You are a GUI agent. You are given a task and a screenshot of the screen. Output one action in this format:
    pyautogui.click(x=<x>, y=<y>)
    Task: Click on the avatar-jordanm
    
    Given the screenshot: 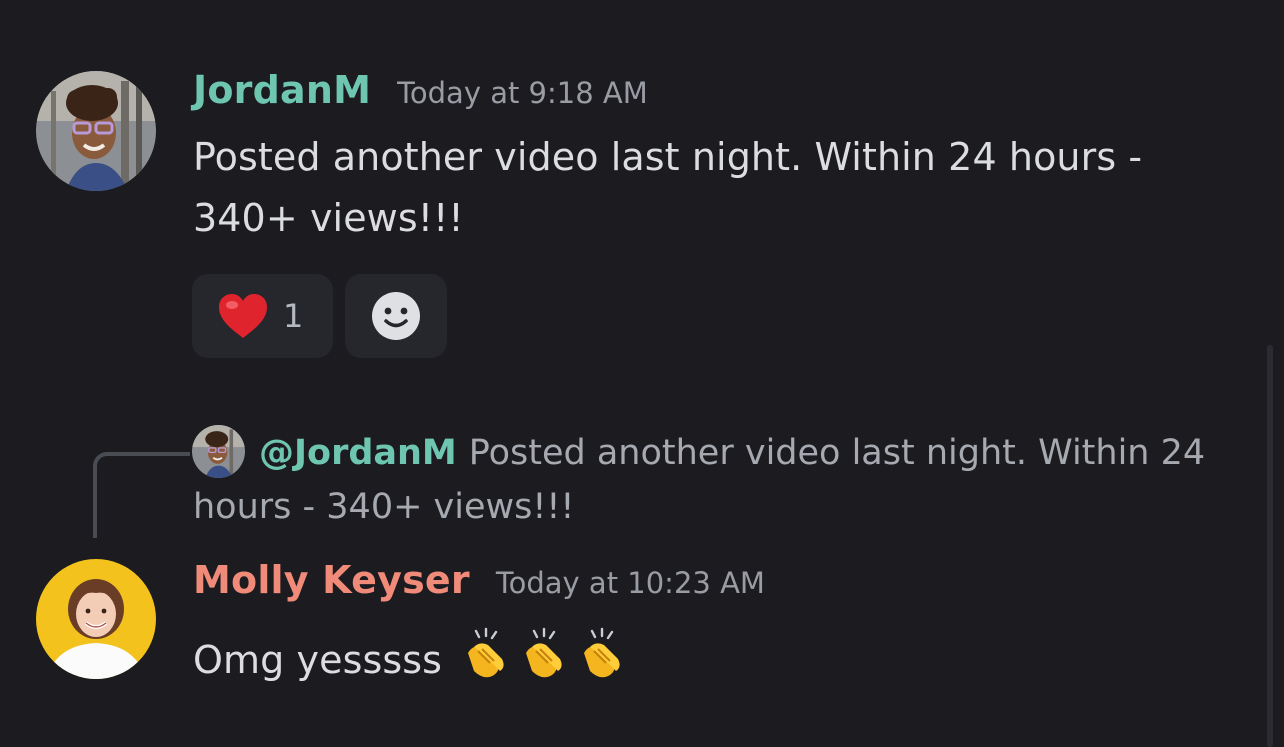 What is the action you would take?
    pyautogui.click(x=96, y=131)
    